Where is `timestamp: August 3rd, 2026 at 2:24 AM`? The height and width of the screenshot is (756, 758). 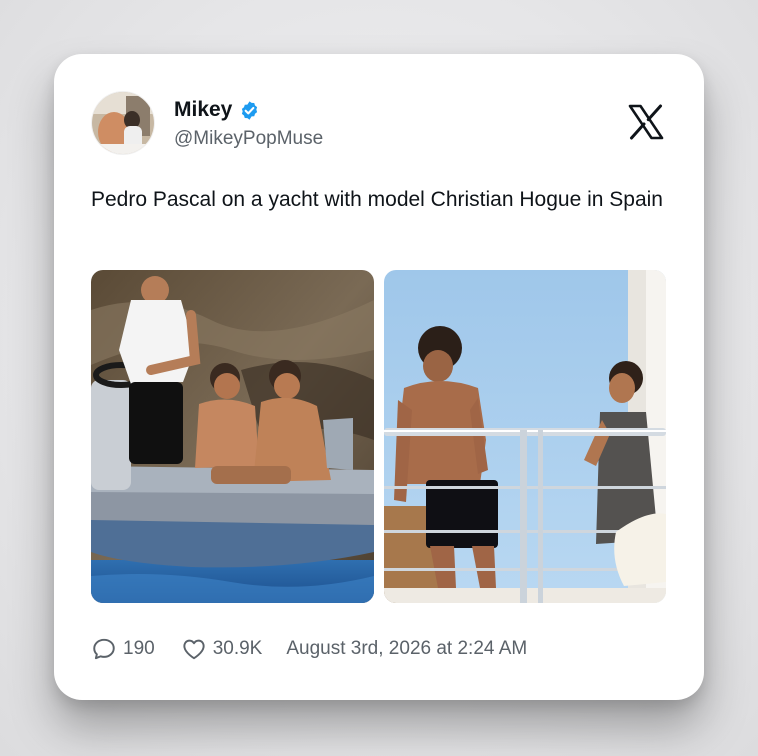
timestamp: August 3rd, 2026 at 2:24 AM is located at coordinates (406, 649).